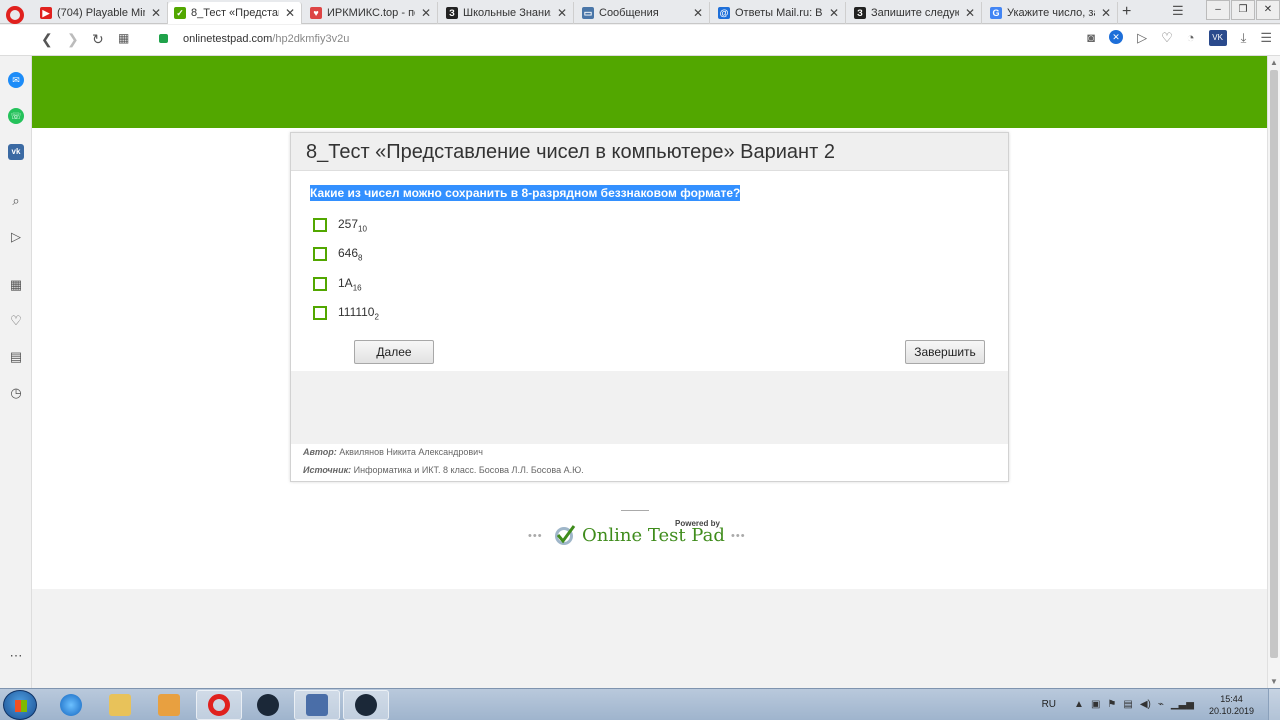 This screenshot has width=1280, height=720. What do you see at coordinates (1145, 704) in the screenshot?
I see `volume-icon: ◀)` at bounding box center [1145, 704].